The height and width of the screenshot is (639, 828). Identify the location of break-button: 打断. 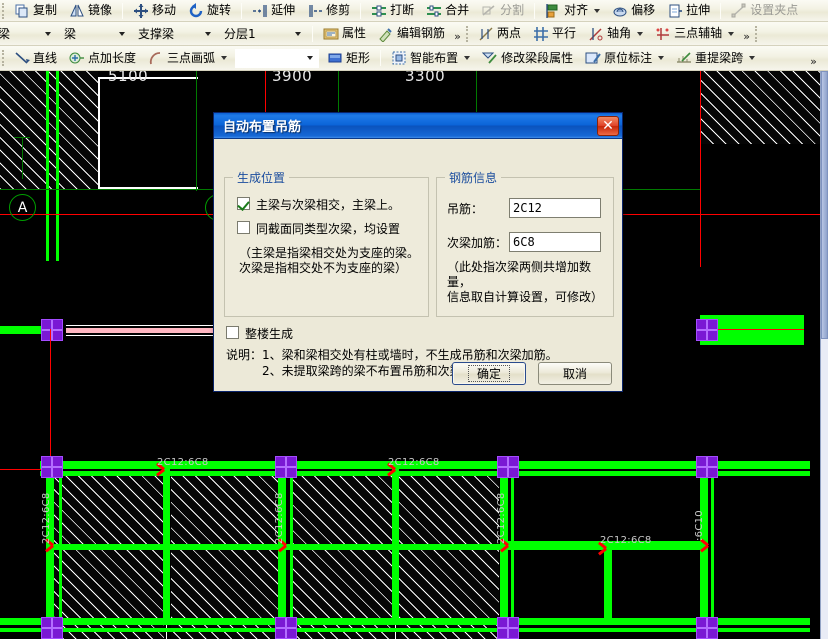
(392, 10).